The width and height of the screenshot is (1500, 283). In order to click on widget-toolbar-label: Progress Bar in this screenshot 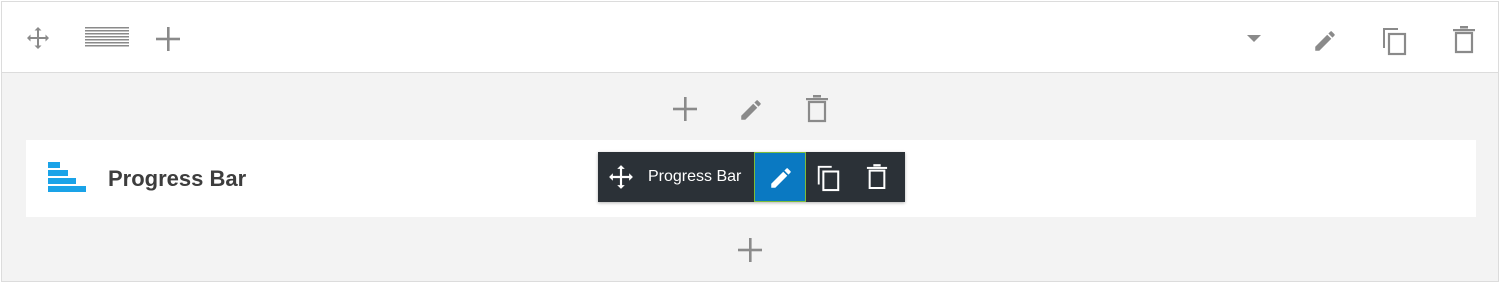, I will do `click(695, 176)`.